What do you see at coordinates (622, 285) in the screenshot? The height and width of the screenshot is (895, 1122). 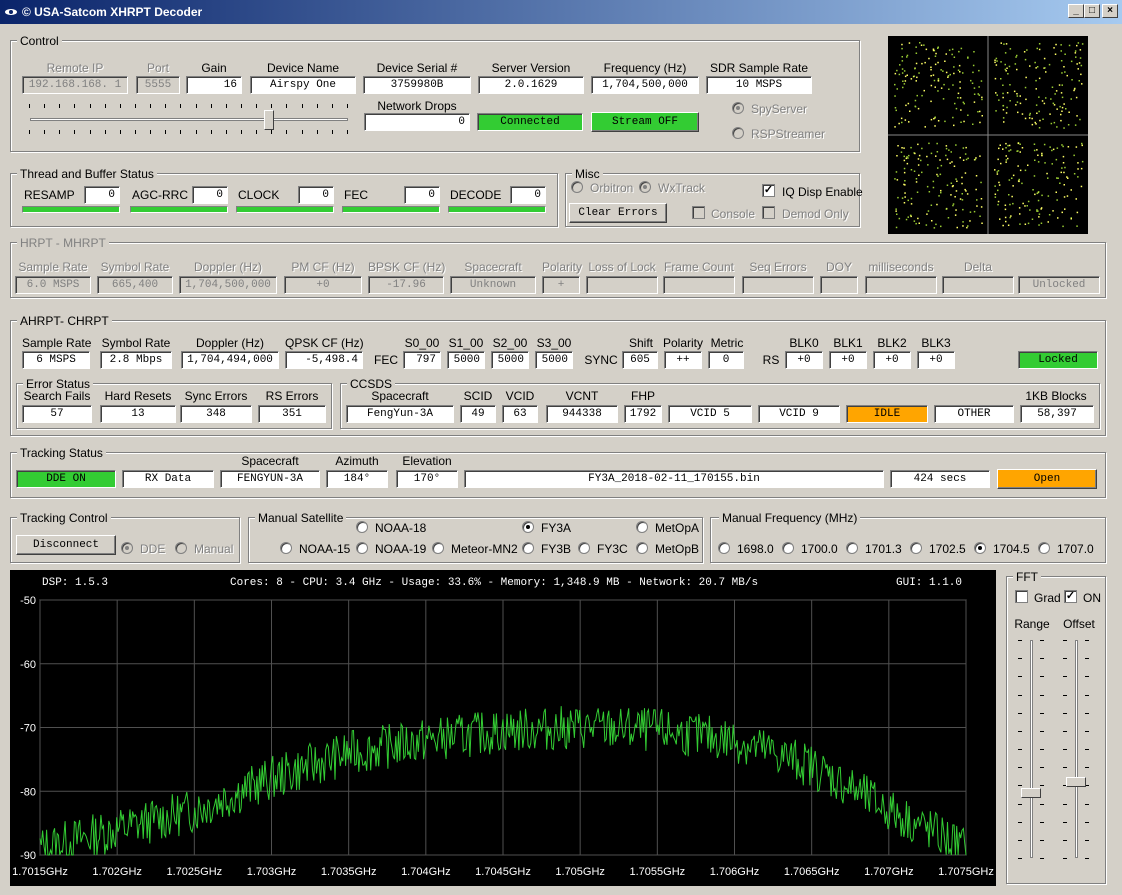 I see `hrpt-loss-of-lock-value` at bounding box center [622, 285].